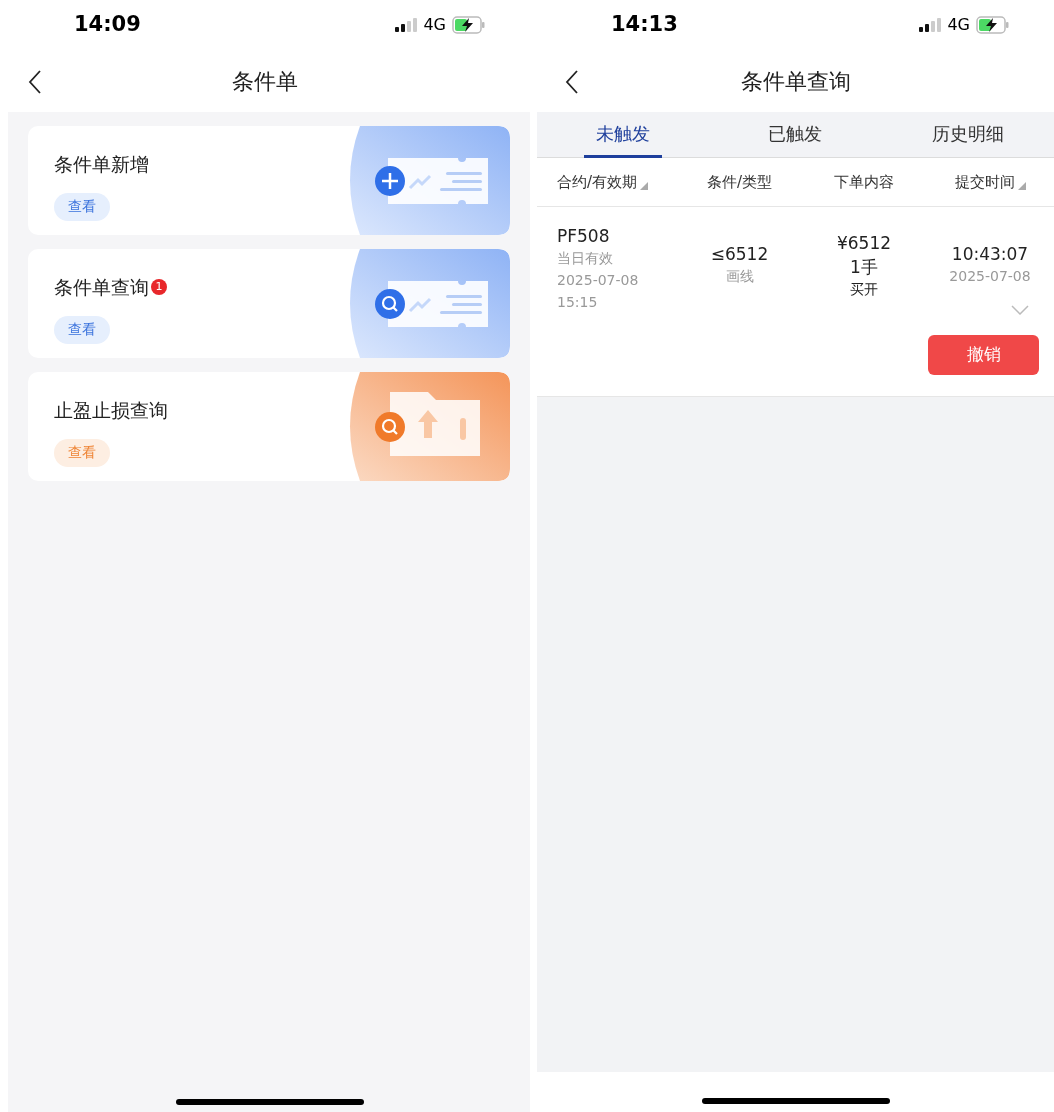  What do you see at coordinates (983, 355) in the screenshot?
I see `cancel-button: 撤销` at bounding box center [983, 355].